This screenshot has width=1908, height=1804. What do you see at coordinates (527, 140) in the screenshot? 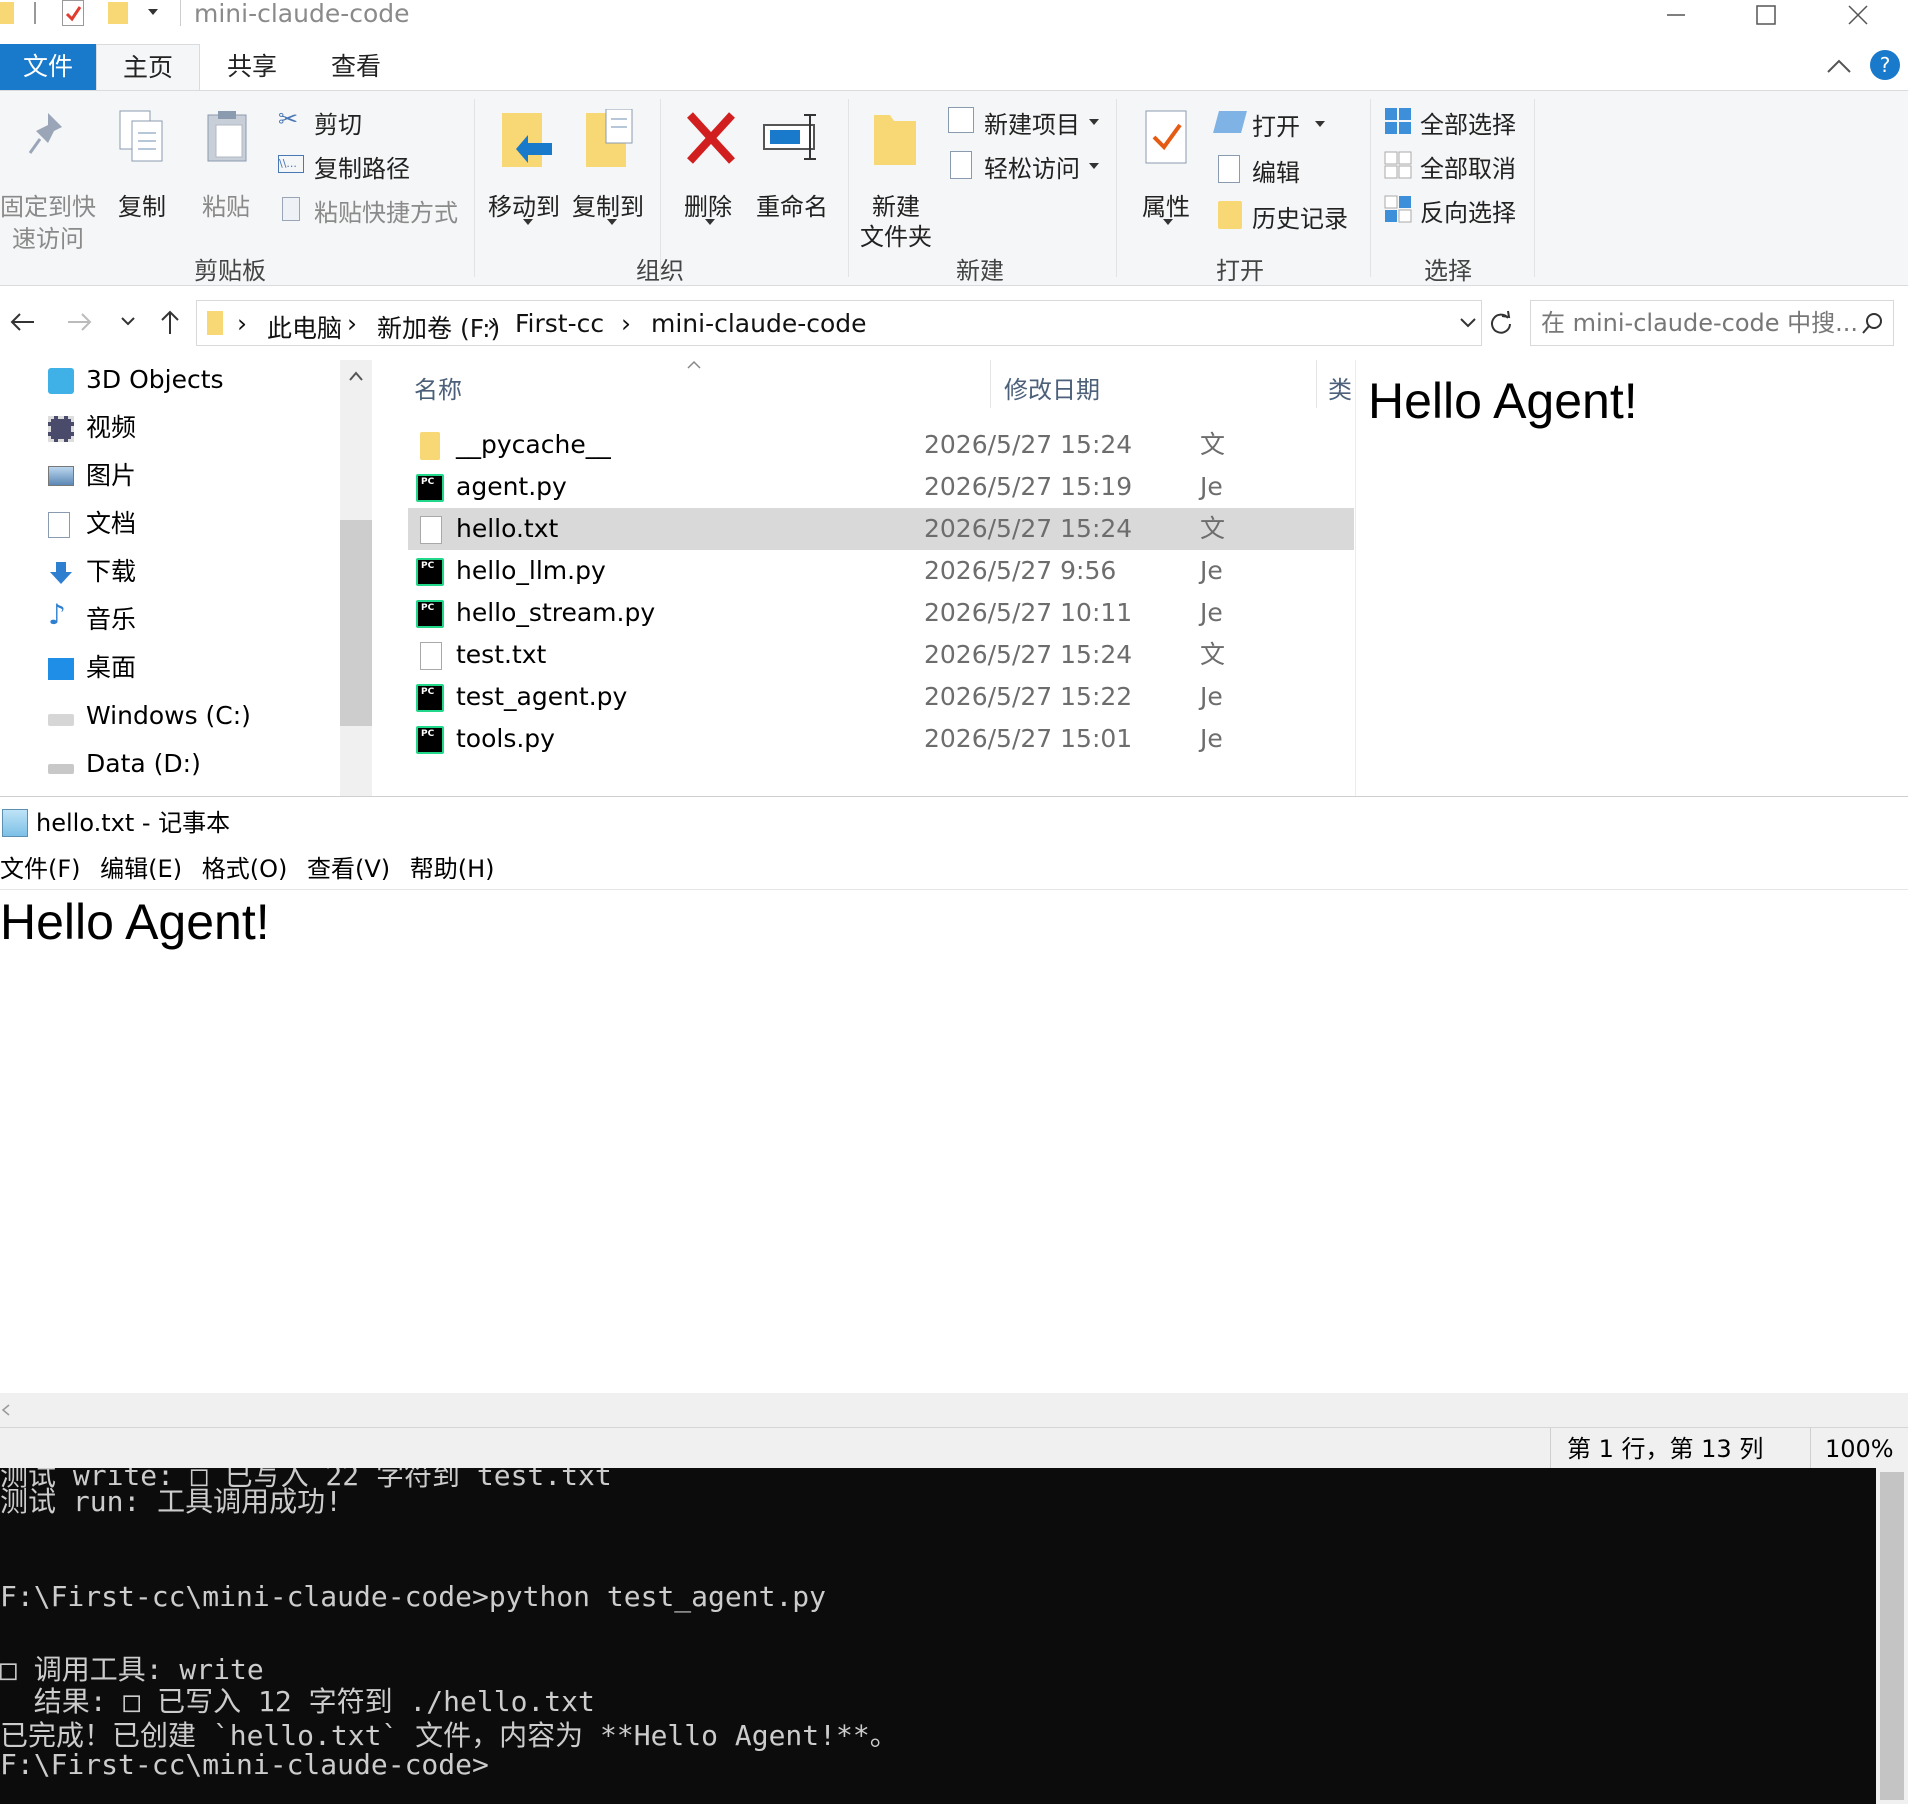
I see `move-to-icon` at bounding box center [527, 140].